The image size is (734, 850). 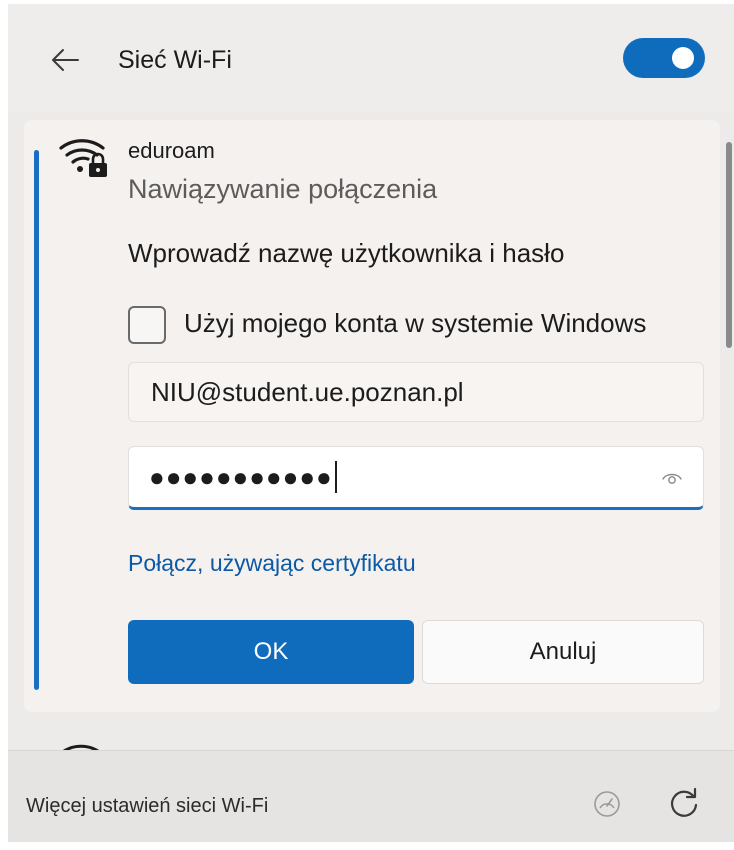 I want to click on network-name: eduroam, so click(x=171, y=150).